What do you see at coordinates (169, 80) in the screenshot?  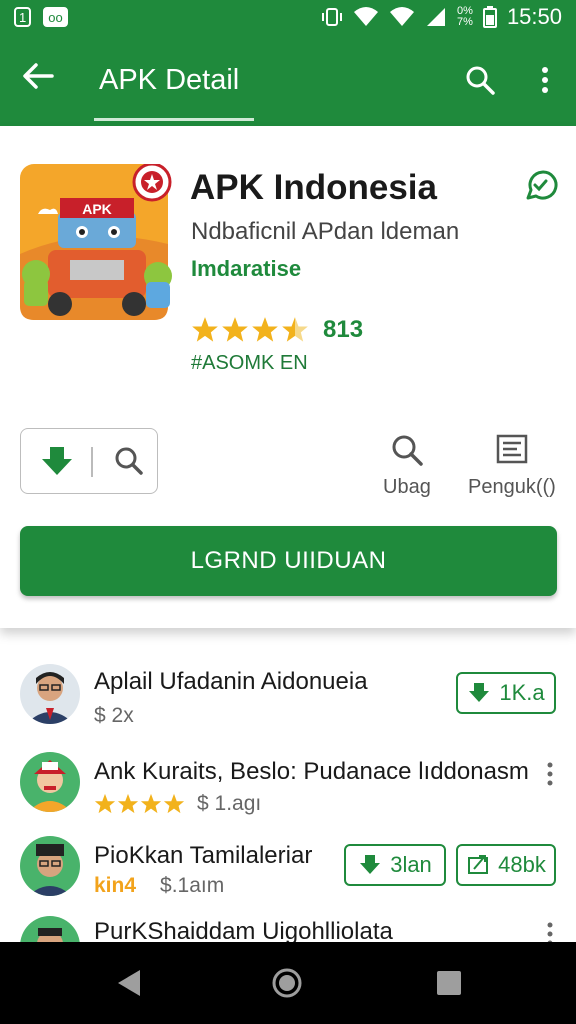 I see `app-bar-title: APK Detail` at bounding box center [169, 80].